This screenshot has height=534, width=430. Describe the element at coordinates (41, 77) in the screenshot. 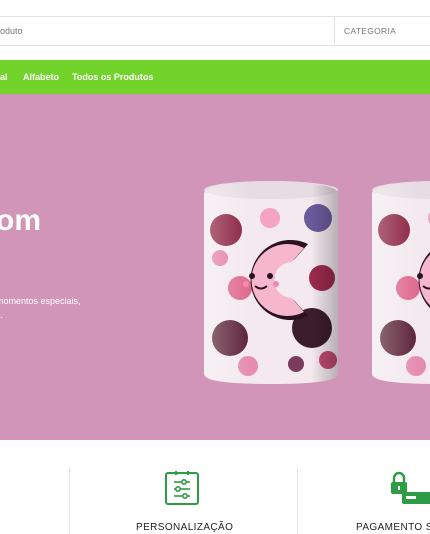

I see `nav-item-alfabeto: Alfabeto` at that location.